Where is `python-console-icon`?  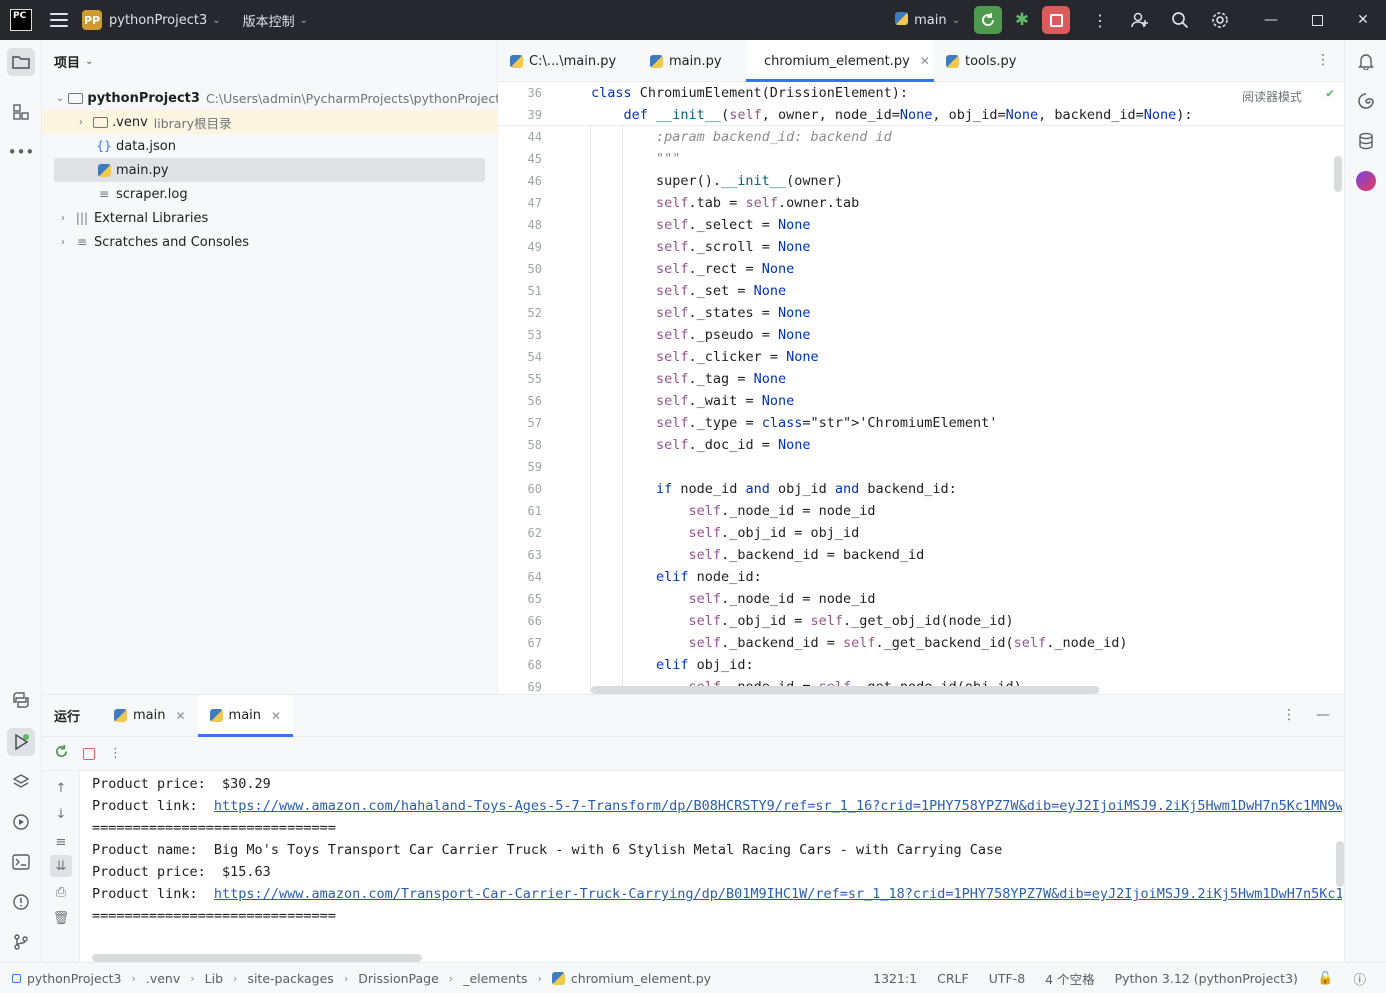
python-console-icon is located at coordinates (21, 700).